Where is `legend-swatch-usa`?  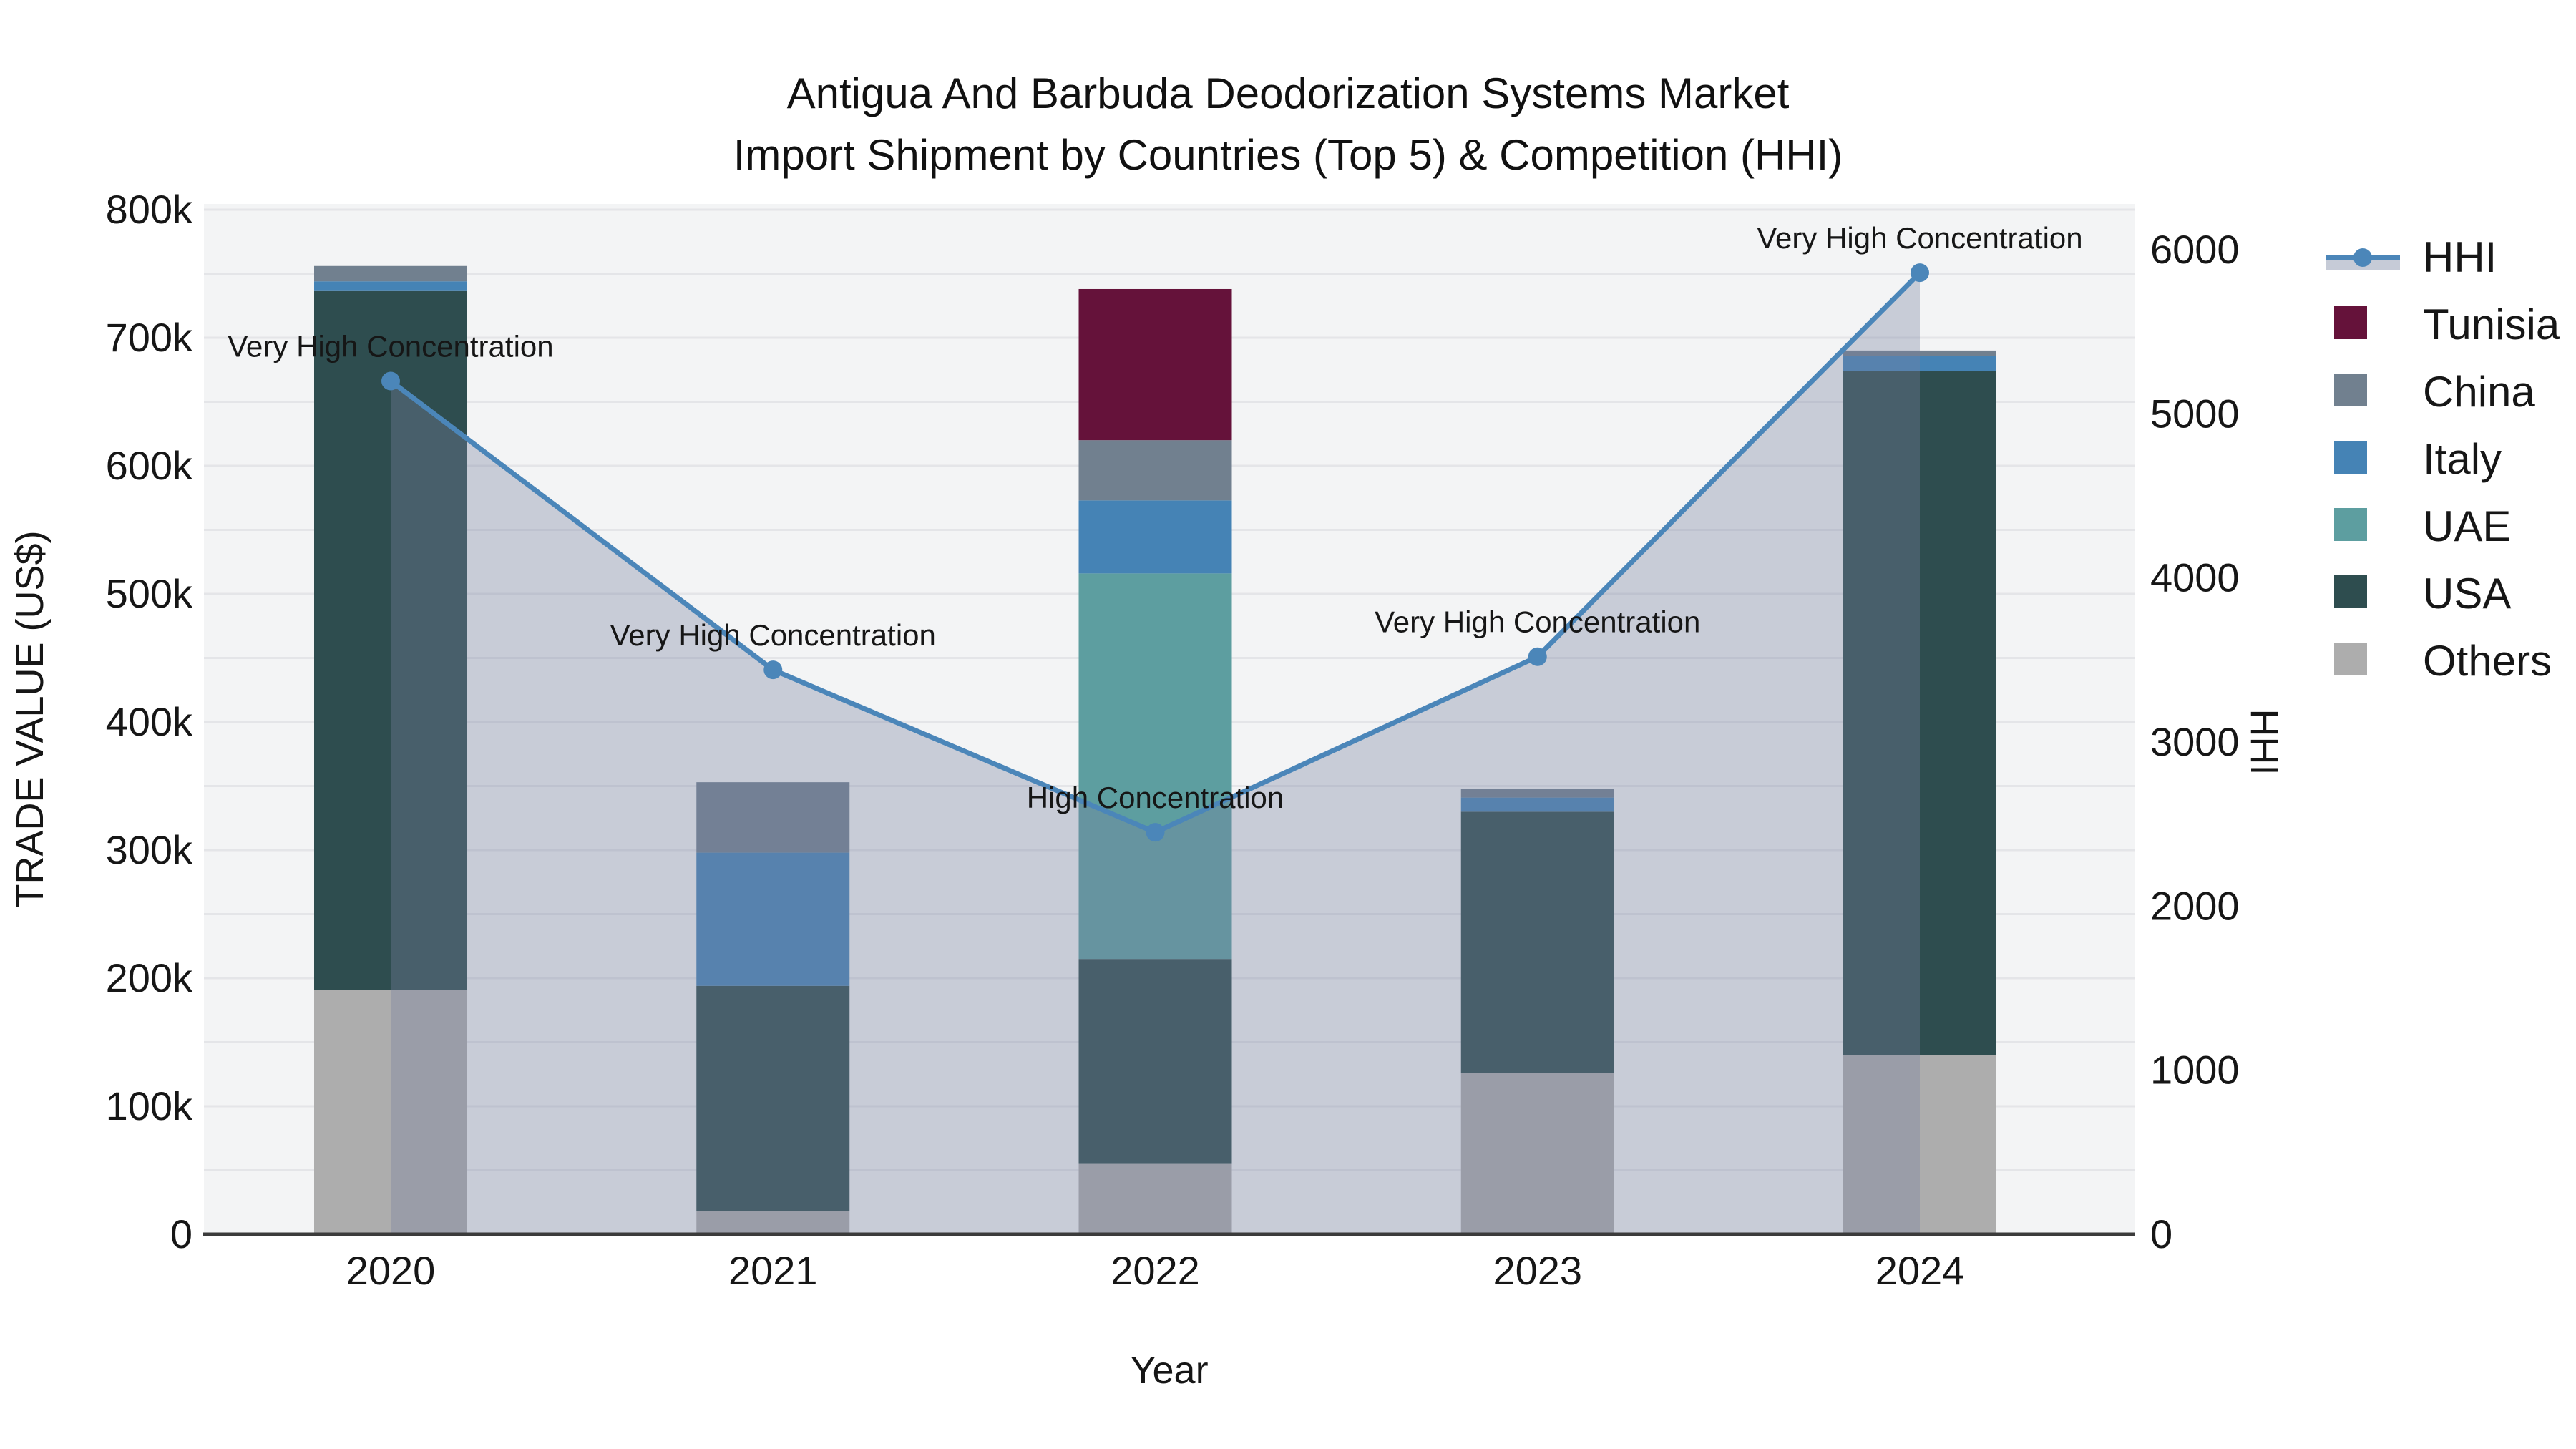 legend-swatch-usa is located at coordinates (2350, 591).